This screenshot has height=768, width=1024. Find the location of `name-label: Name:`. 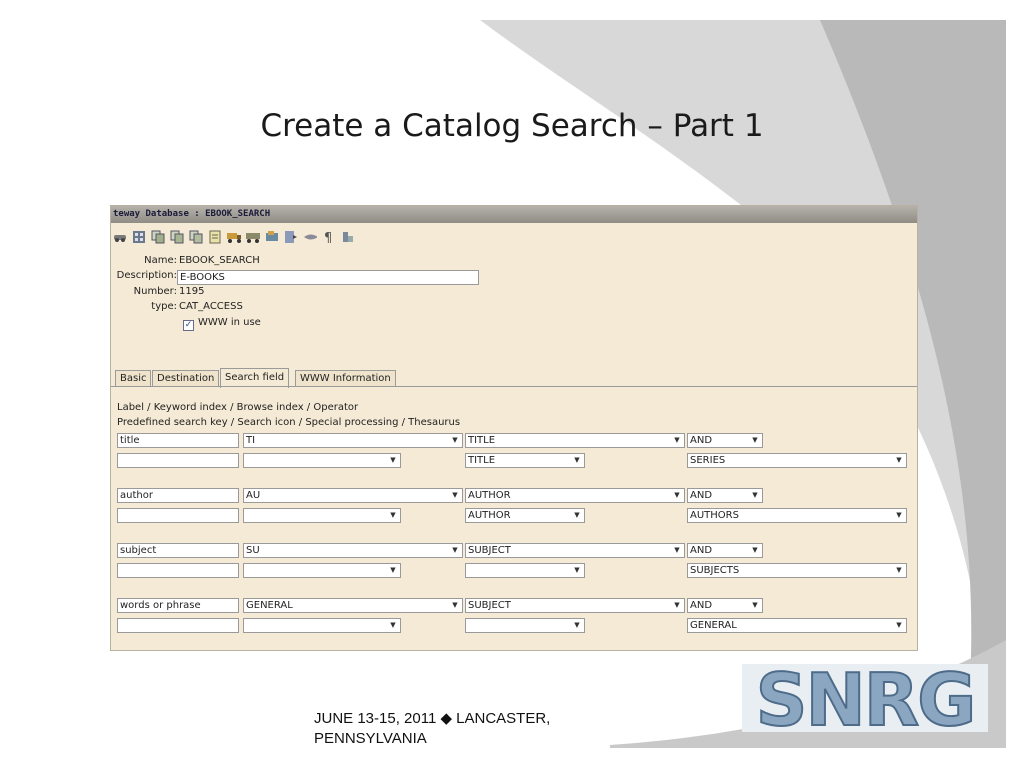

name-label: Name: is located at coordinates (160, 260).